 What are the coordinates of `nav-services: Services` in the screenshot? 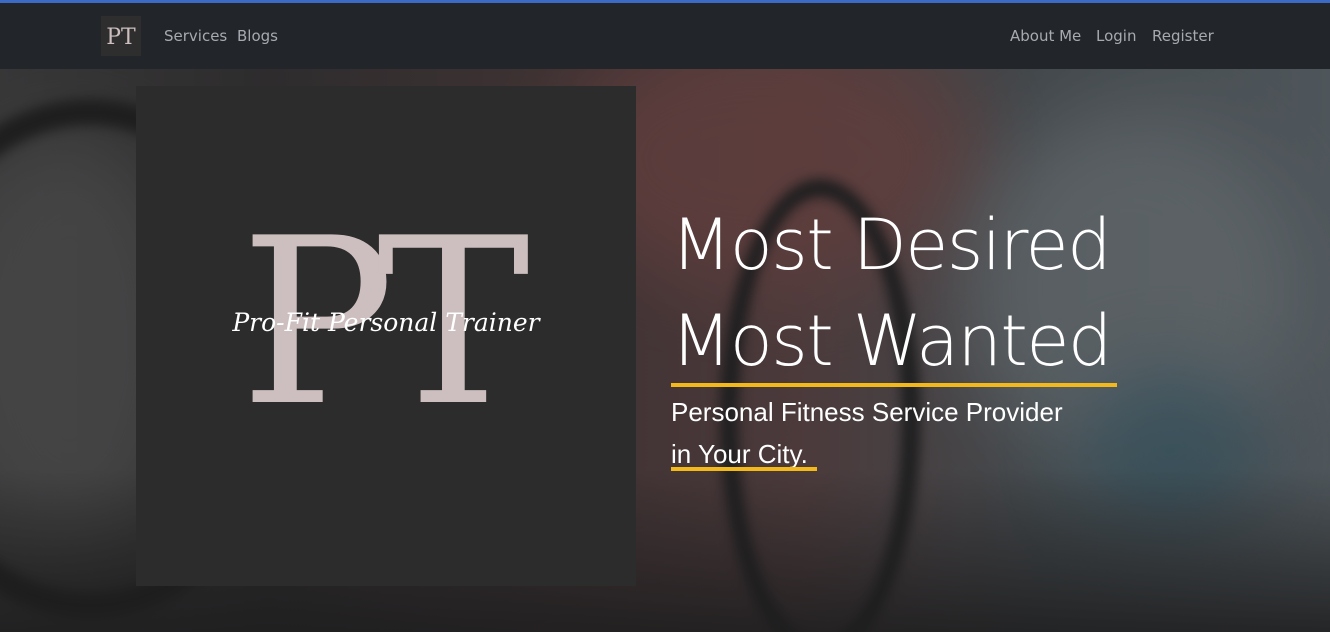 It's located at (195, 36).